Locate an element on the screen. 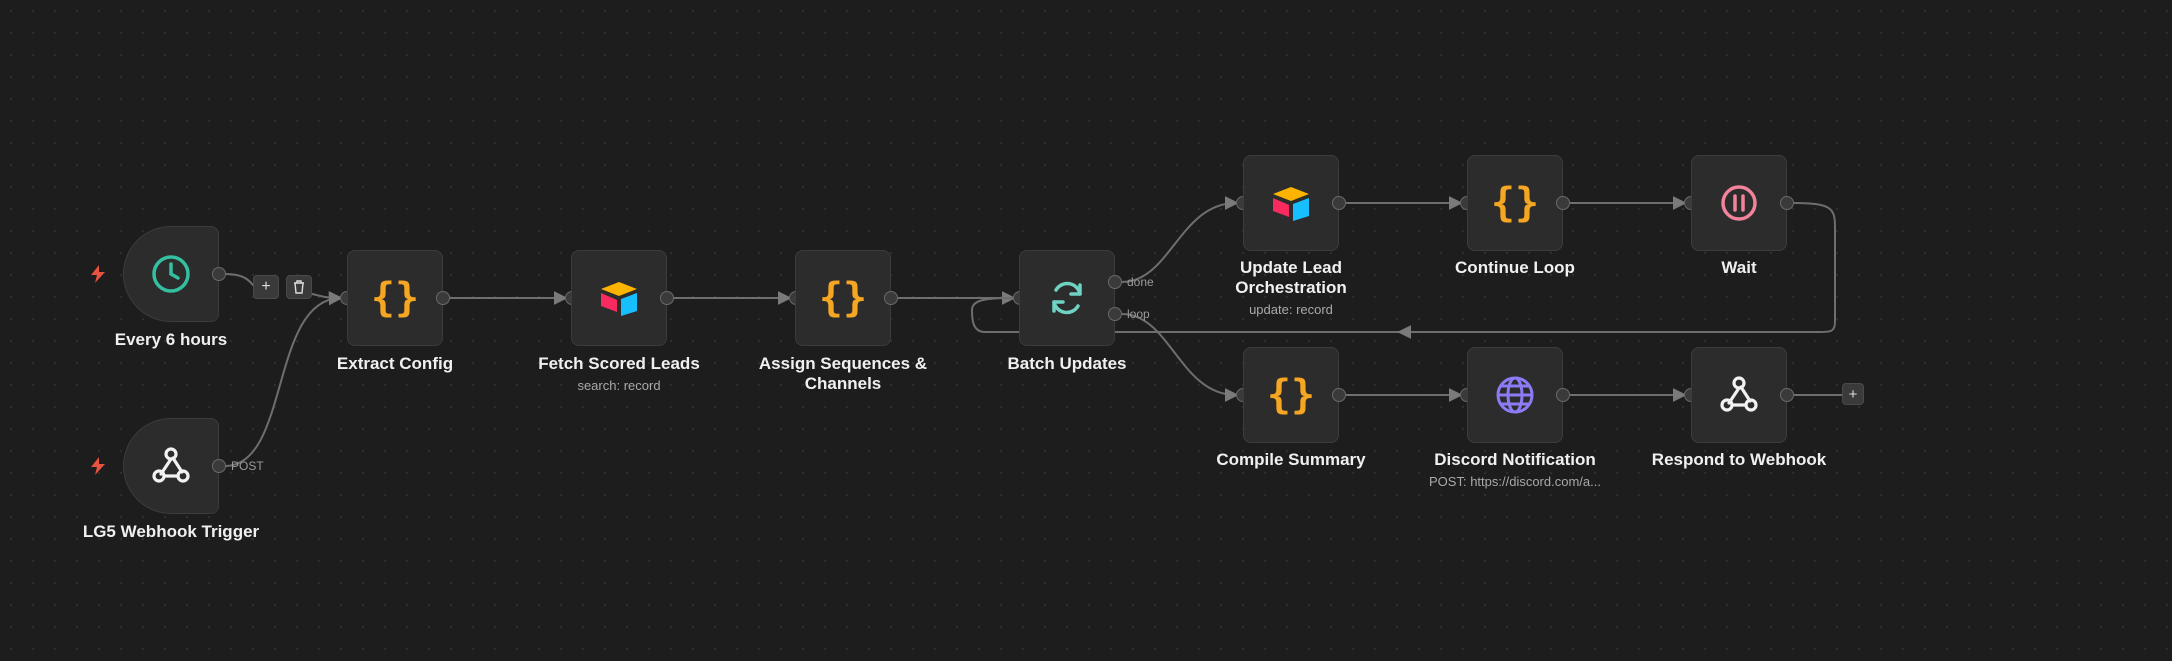 The image size is (2172, 661). delete-connection-button is located at coordinates (299, 287).